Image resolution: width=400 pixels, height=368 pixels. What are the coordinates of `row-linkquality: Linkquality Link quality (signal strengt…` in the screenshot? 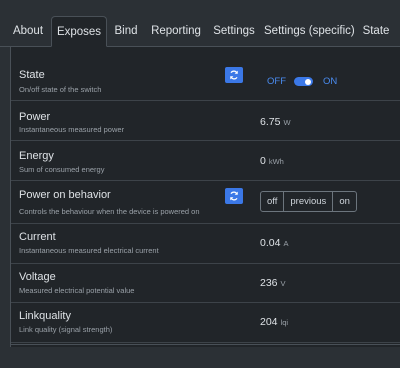 It's located at (205, 322).